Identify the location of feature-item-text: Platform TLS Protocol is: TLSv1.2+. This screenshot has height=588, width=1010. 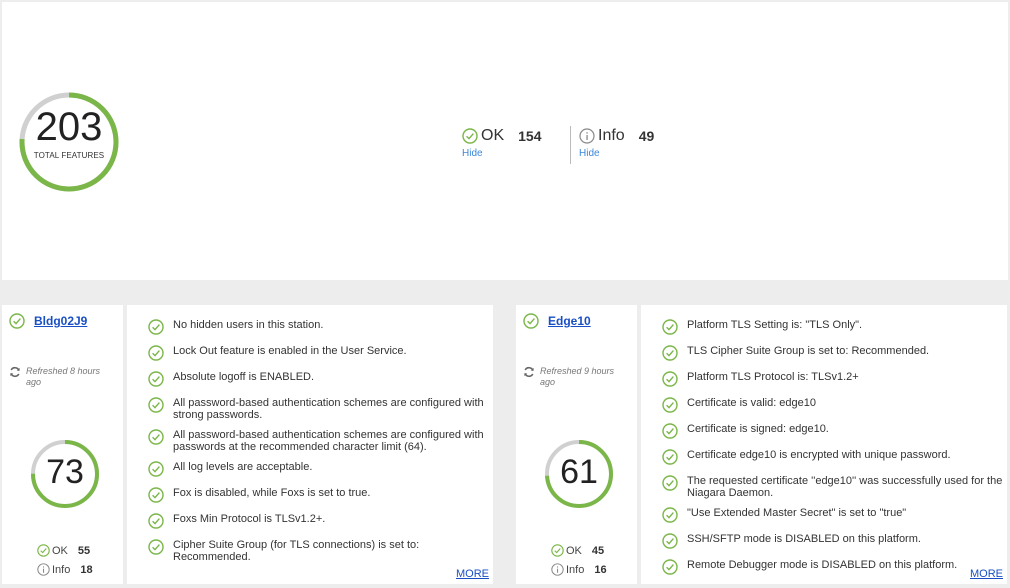
(773, 377).